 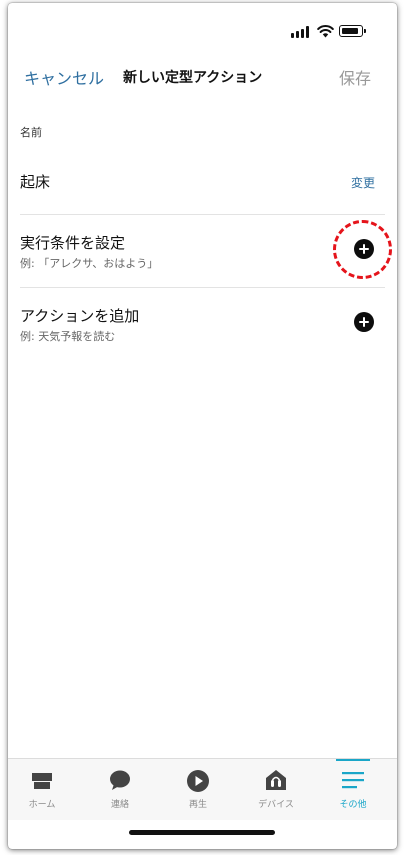 What do you see at coordinates (202, 257) in the screenshot?
I see `set-trigger-row: 実行条件を設定 例: 「アレクサ、おはよう」` at bounding box center [202, 257].